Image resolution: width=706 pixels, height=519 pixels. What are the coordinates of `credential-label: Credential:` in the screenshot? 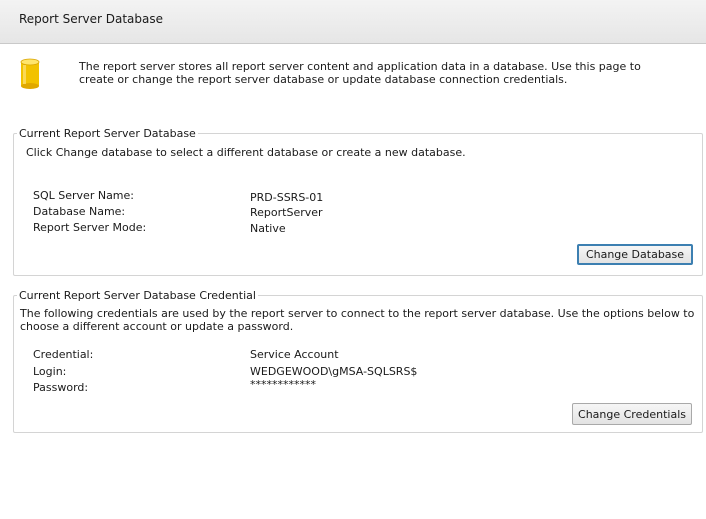 It's located at (63, 354).